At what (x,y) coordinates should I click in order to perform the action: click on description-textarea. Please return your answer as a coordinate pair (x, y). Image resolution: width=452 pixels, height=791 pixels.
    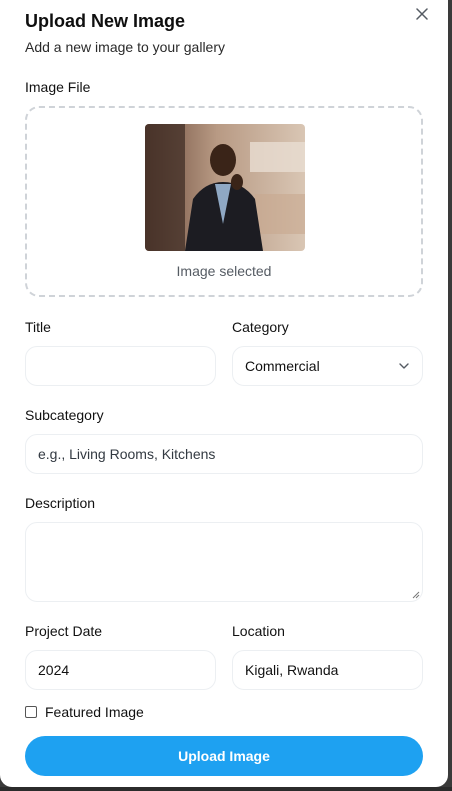
    Looking at the image, I should click on (224, 562).